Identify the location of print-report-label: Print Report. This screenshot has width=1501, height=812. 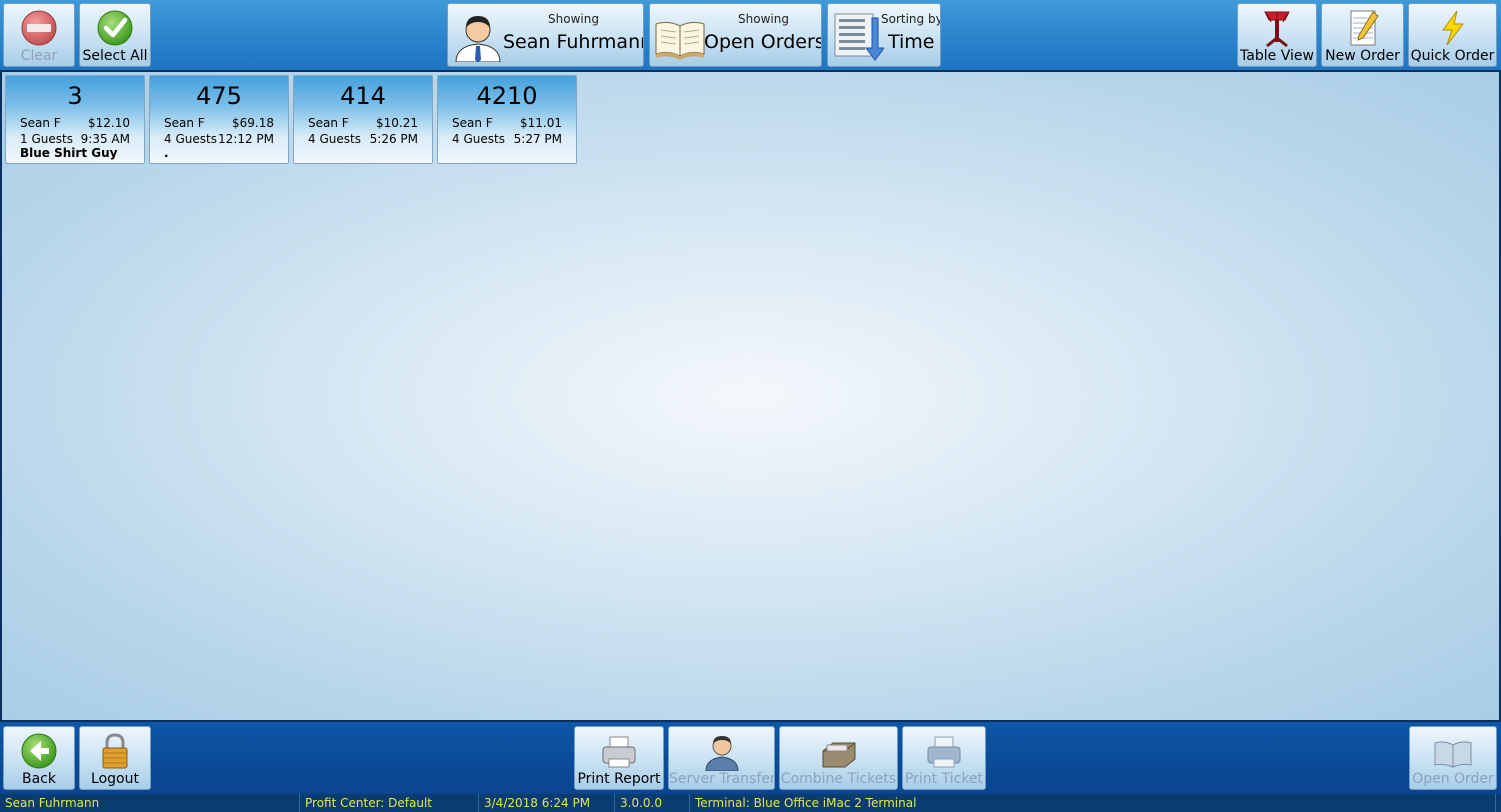
(619, 779).